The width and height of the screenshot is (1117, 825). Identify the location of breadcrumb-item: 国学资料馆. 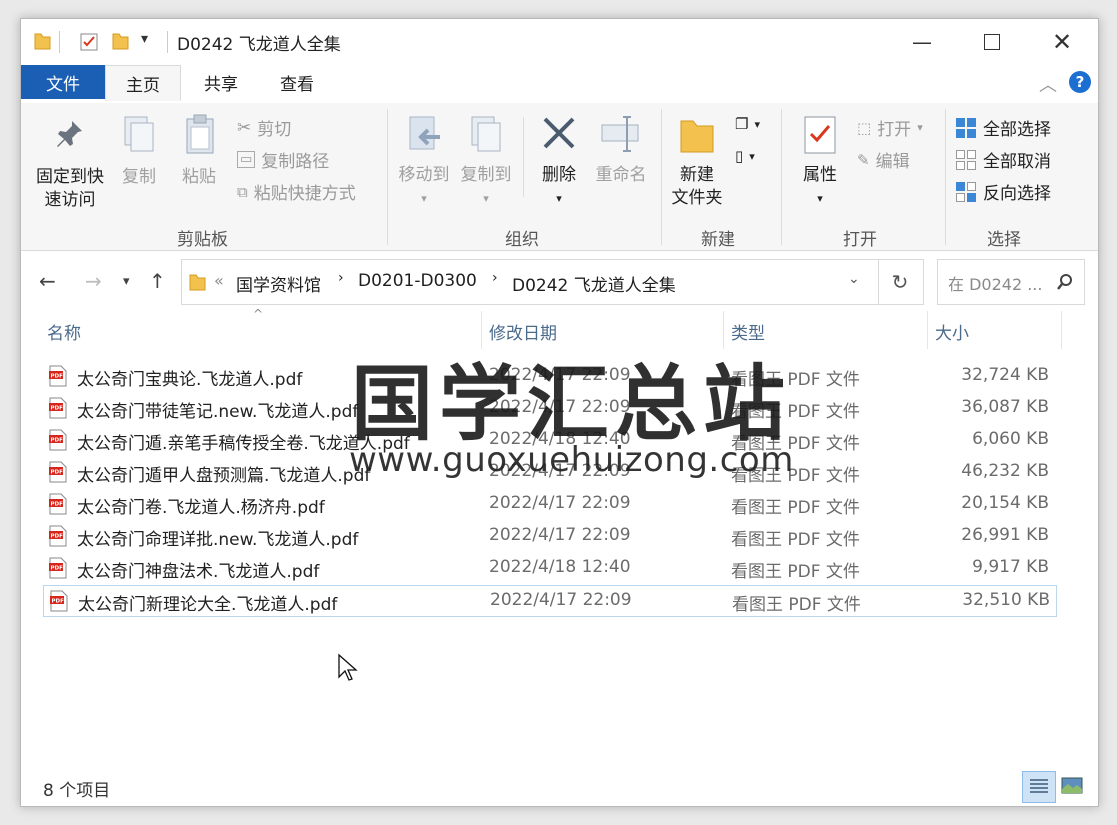
(278, 283).